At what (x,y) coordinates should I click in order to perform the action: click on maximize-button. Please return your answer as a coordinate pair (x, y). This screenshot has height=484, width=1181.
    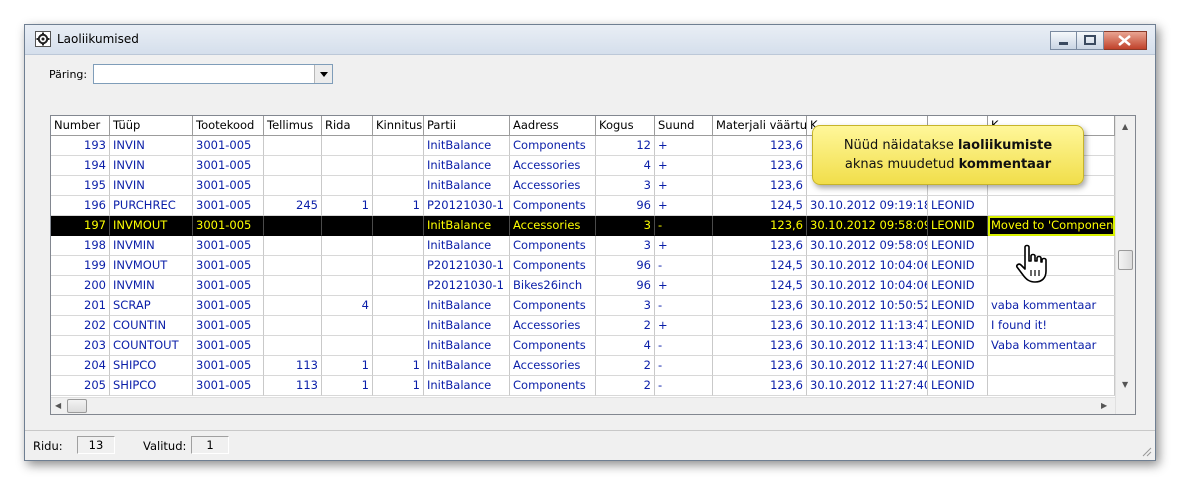
    Looking at the image, I should click on (1090, 40).